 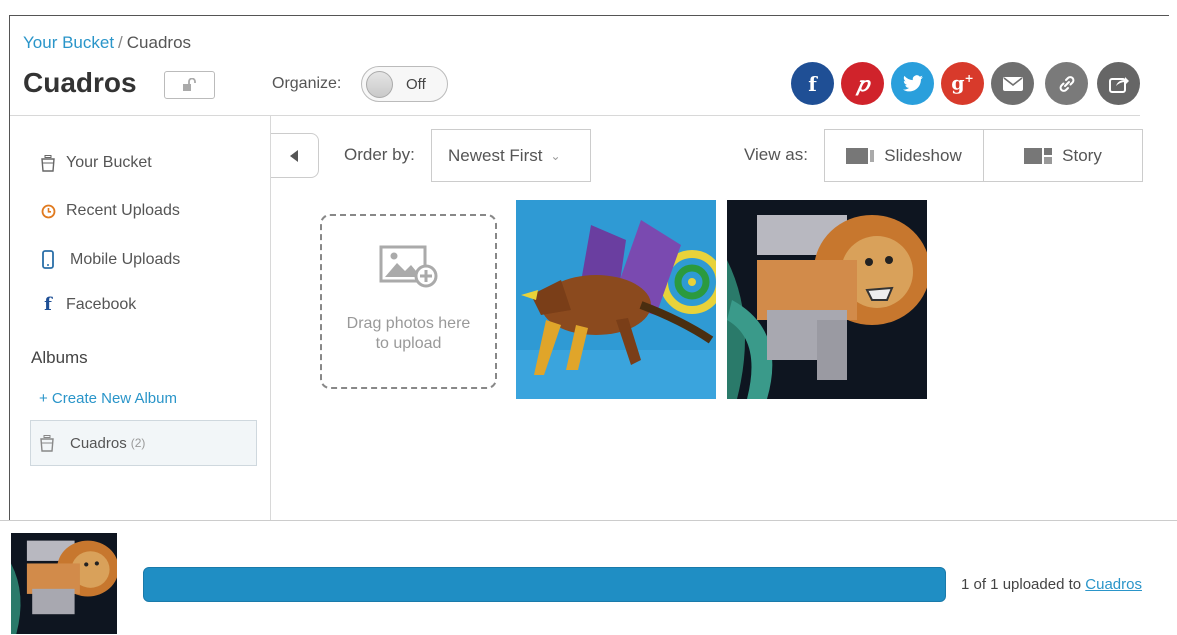 I want to click on toggle-state-label: Off, so click(x=416, y=84).